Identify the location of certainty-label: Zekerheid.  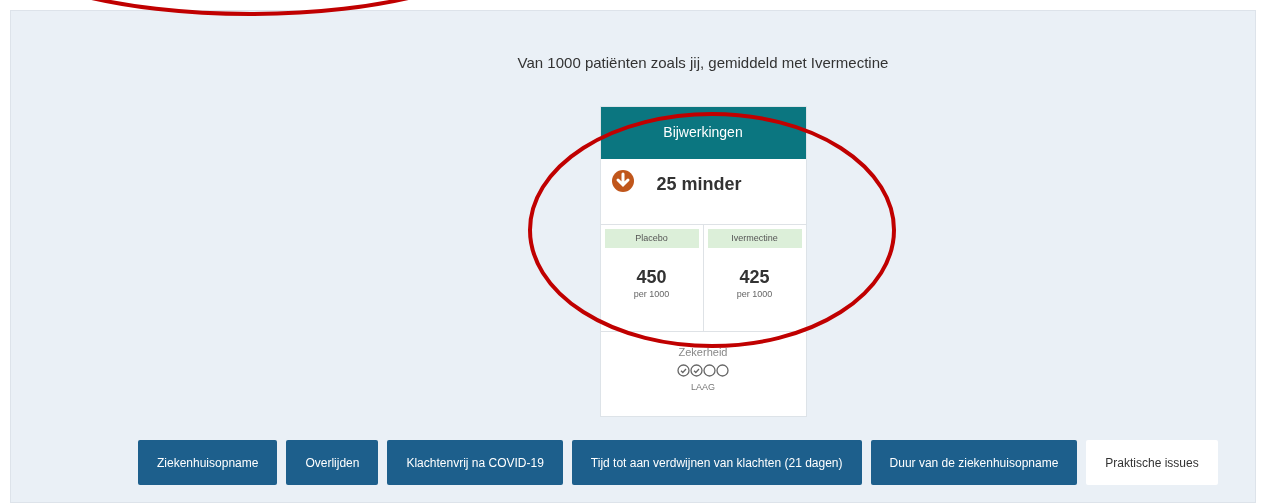
(703, 352).